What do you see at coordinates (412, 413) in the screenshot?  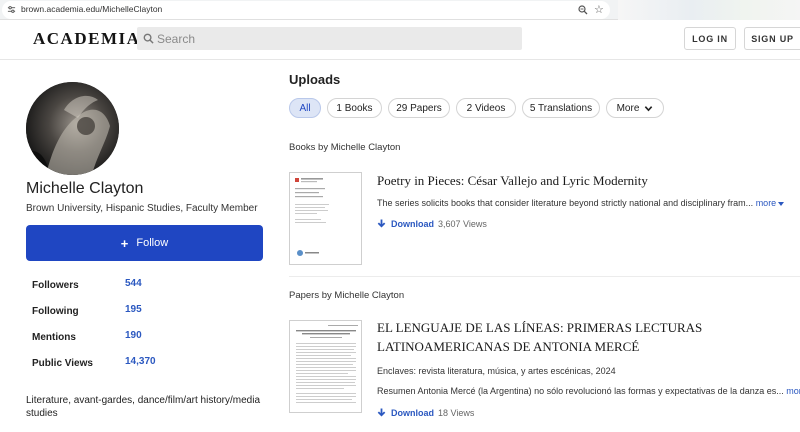 I see `paper-download-label: Download` at bounding box center [412, 413].